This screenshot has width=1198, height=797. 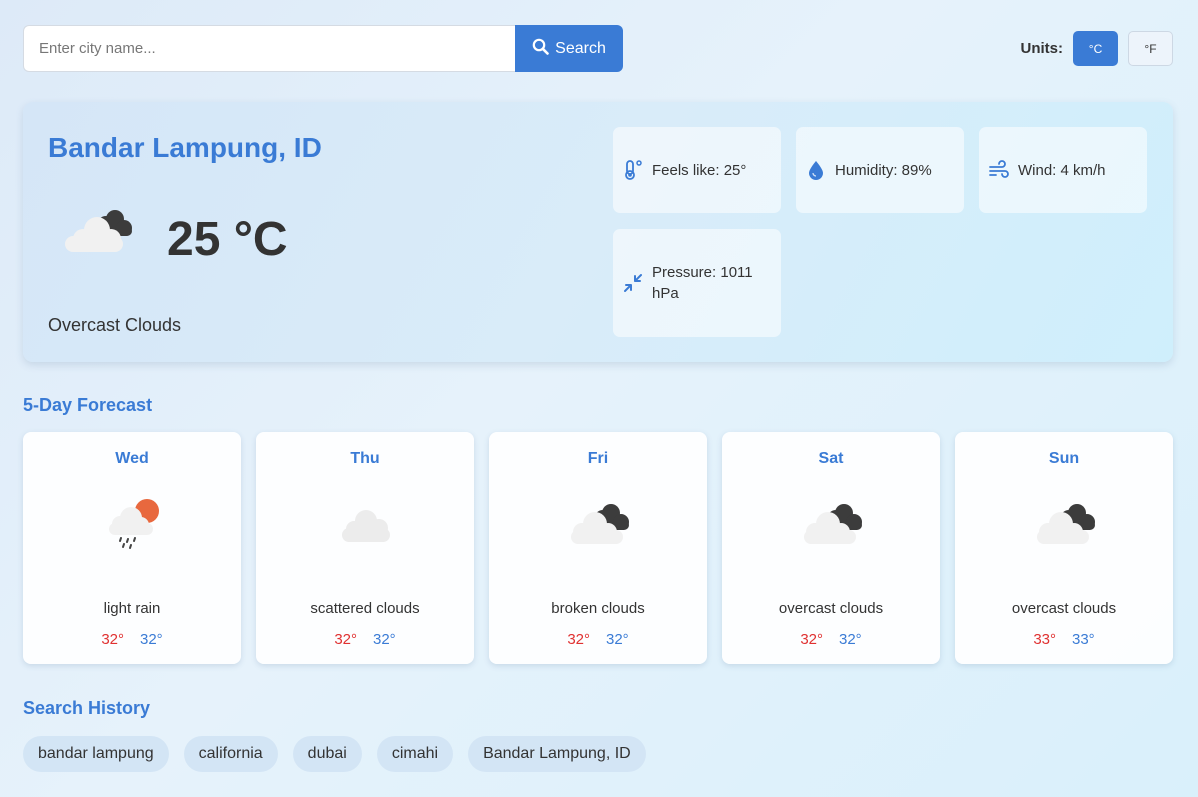 What do you see at coordinates (831, 458) in the screenshot?
I see `forecast-day: Sat` at bounding box center [831, 458].